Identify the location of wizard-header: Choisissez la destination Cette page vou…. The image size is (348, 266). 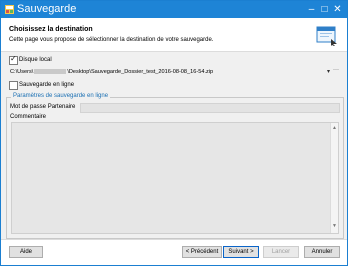
(174, 35).